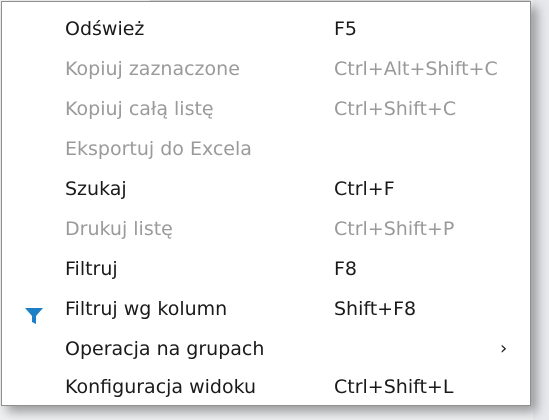  Describe the element at coordinates (394, 387) in the screenshot. I see `menu-item-shortcut: Ctrl+Shift+L` at that location.